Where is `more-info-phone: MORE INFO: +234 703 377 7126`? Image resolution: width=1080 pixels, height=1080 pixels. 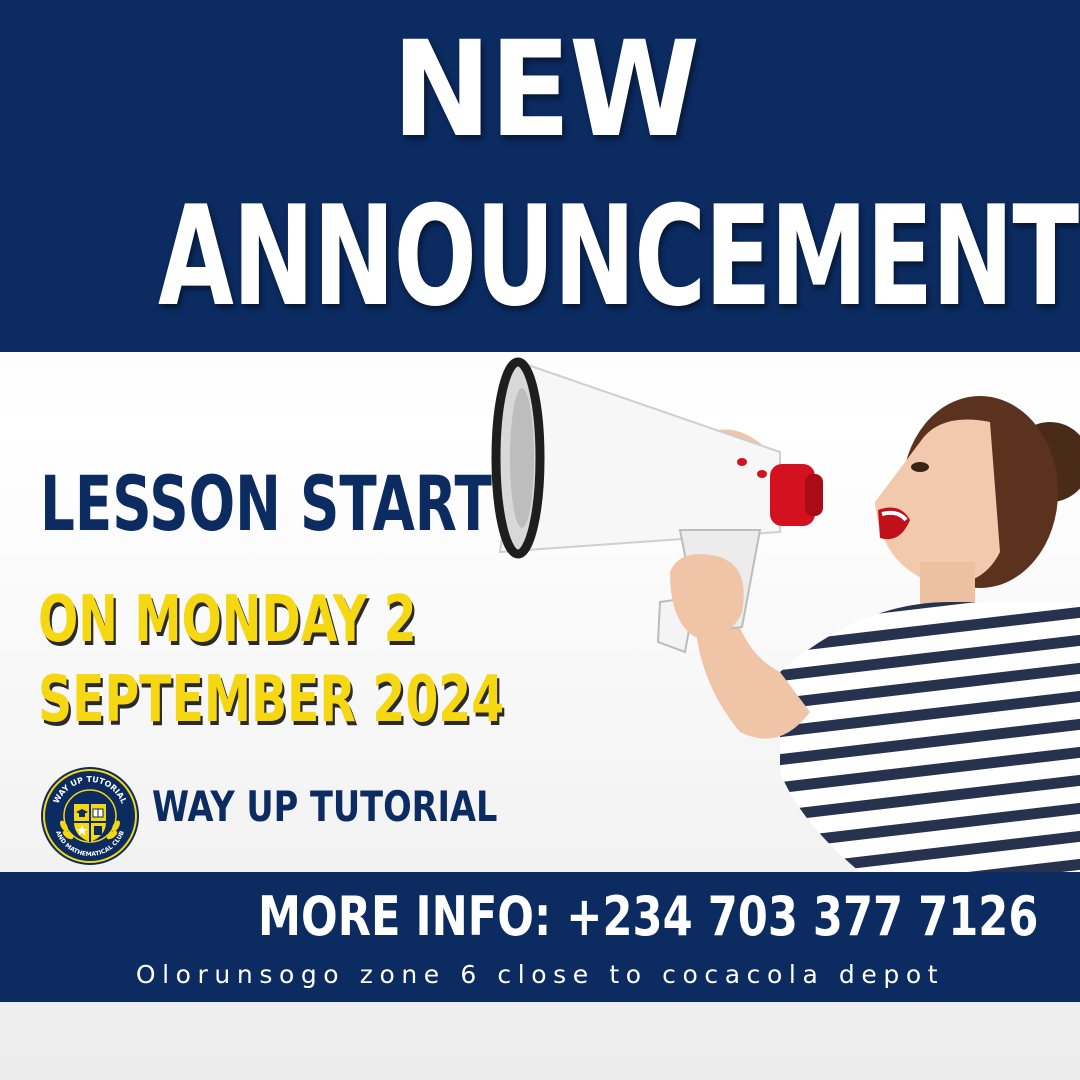
more-info-phone: MORE INFO: +234 703 377 7126 is located at coordinates (648, 916).